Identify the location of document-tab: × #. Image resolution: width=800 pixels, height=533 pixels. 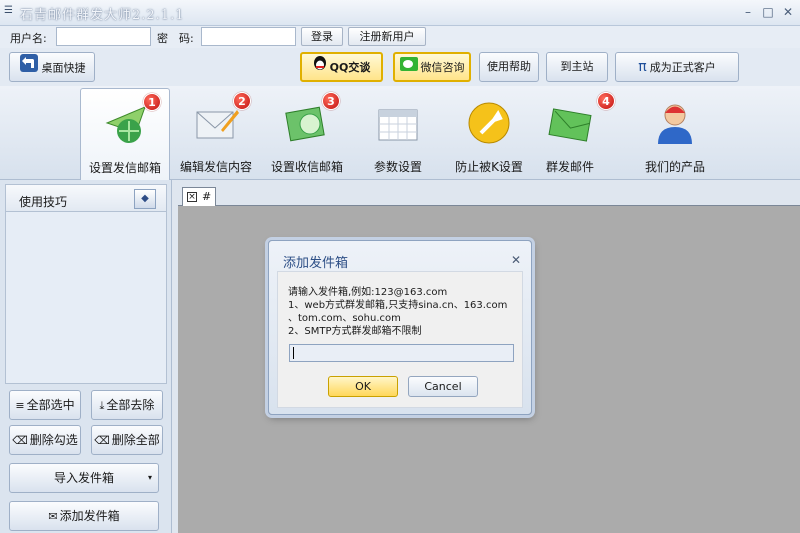
(199, 197).